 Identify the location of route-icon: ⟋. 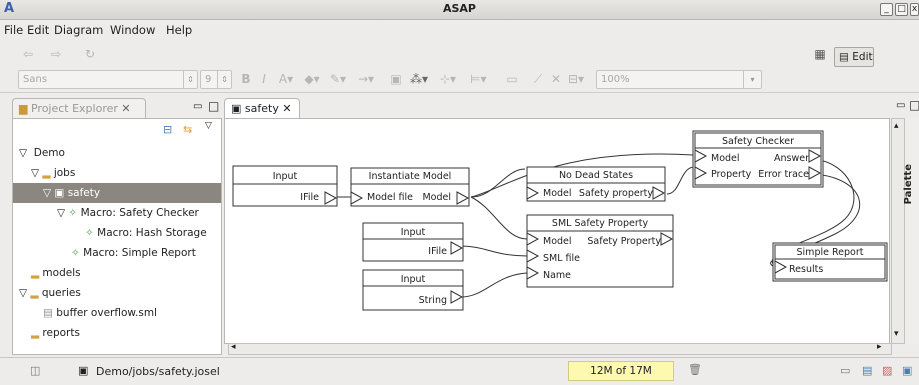
(538, 79).